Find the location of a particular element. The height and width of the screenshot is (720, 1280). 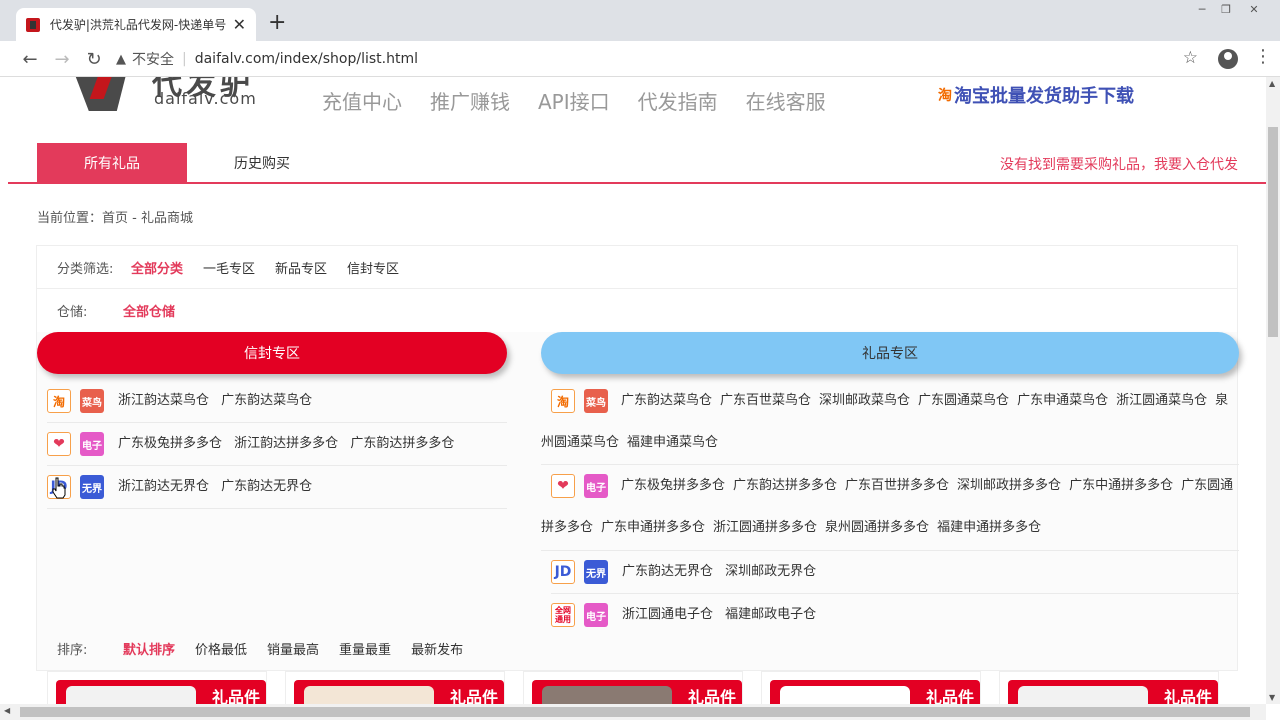

gift-row-electronic: 全网通用 电子 浙江圆通电子仓 福建邮政电子仓 is located at coordinates (895, 615).